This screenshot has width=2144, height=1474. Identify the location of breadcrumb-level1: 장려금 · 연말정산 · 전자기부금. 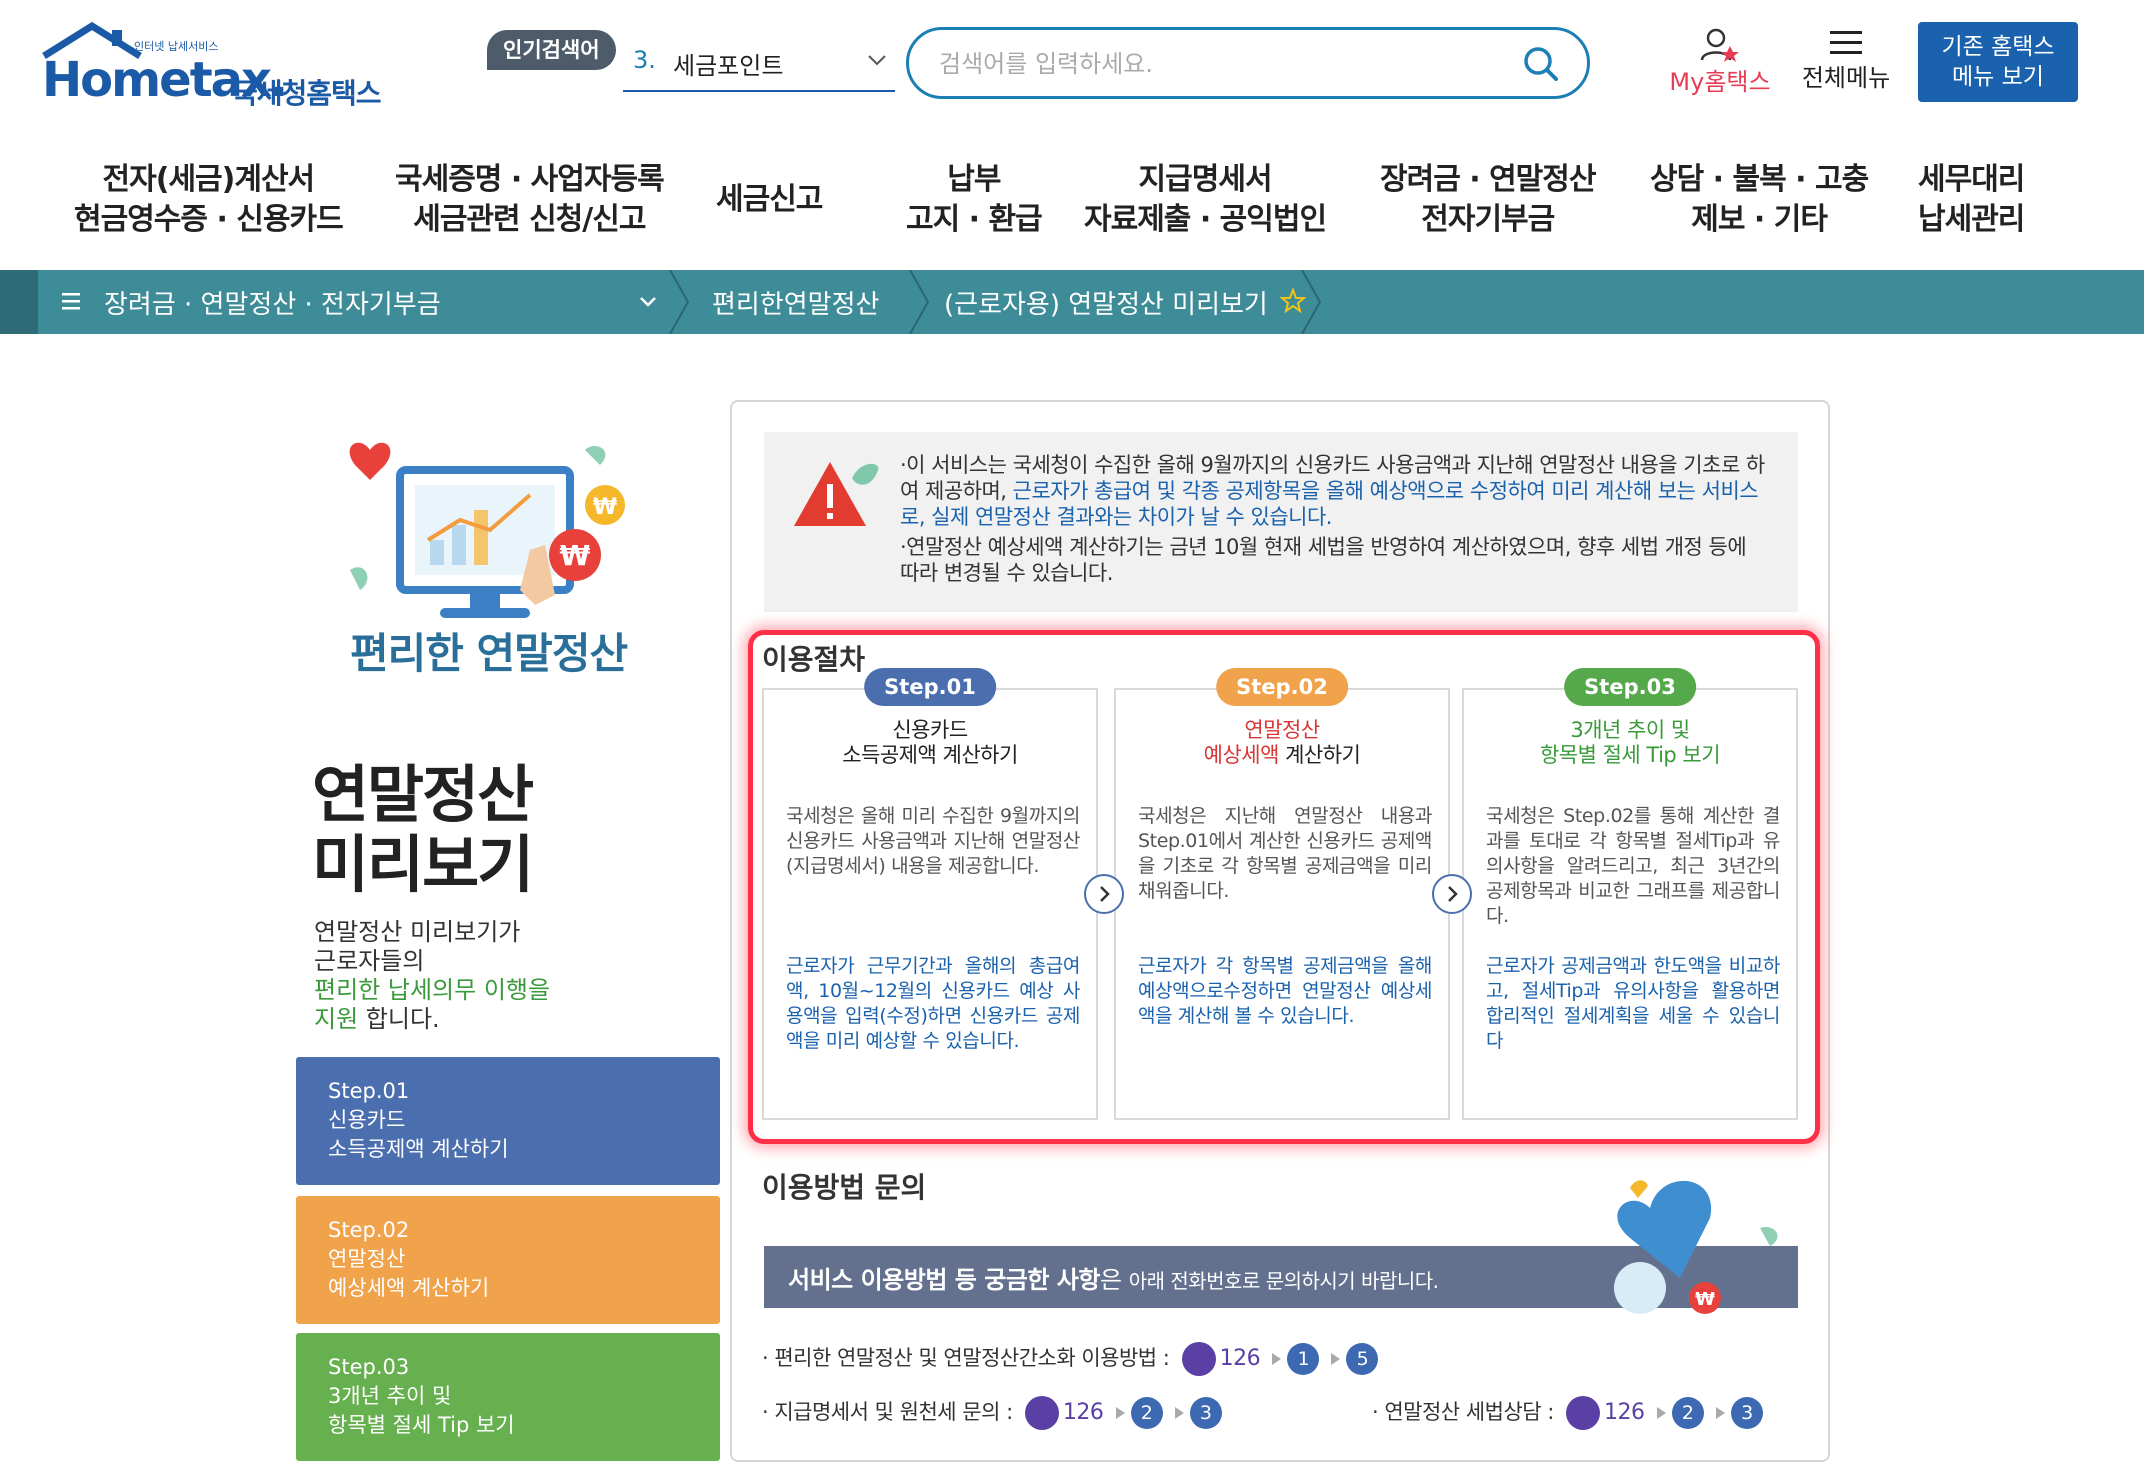
(272, 302).